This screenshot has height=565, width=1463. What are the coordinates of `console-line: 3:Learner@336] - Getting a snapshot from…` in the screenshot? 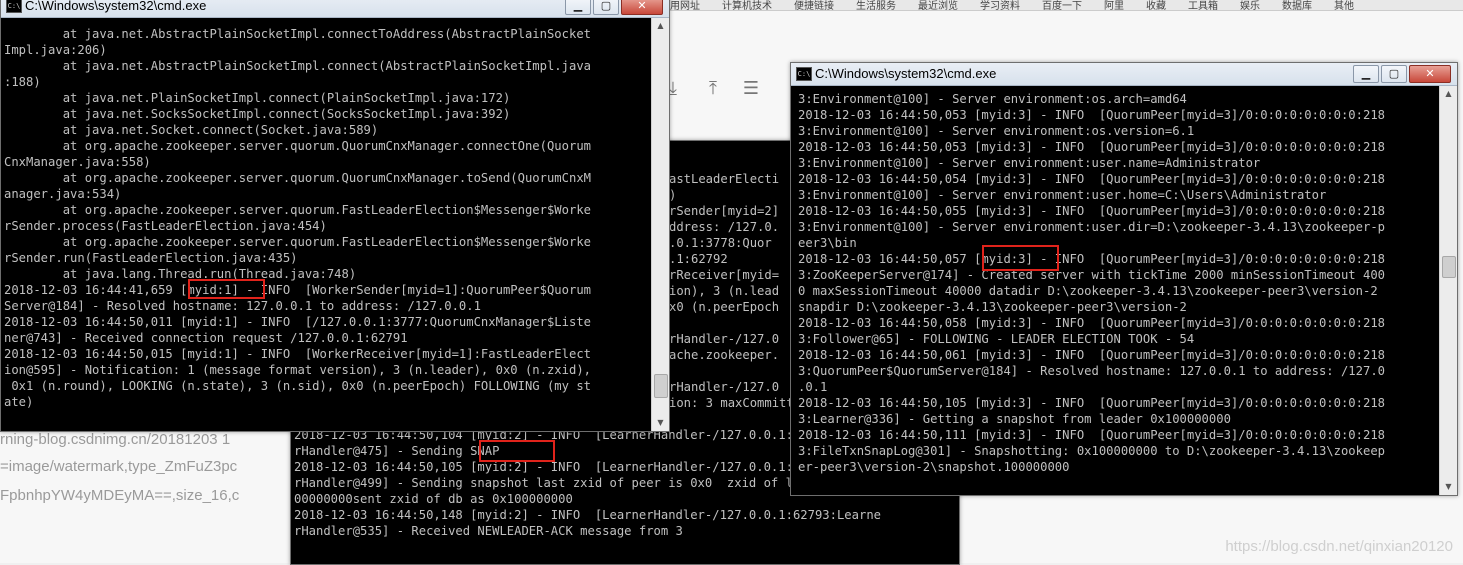 It's located at (1014, 419).